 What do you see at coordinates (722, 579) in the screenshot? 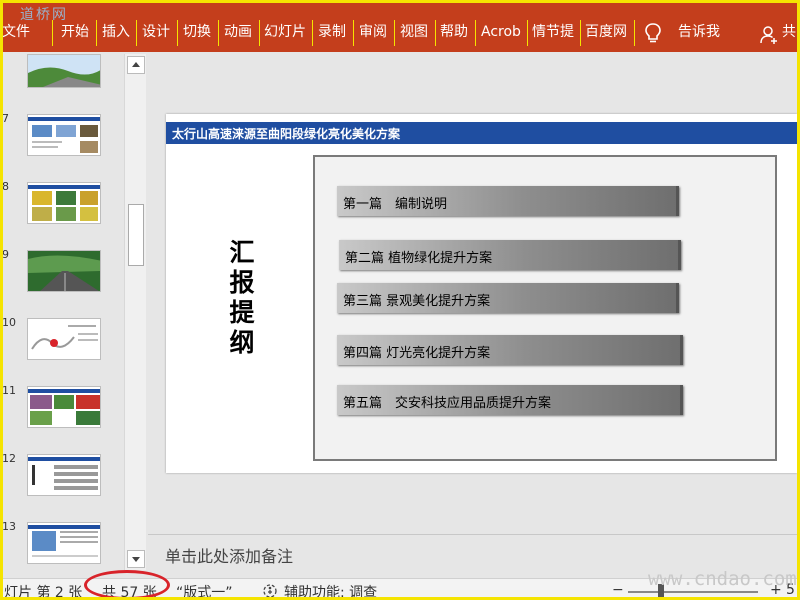
I see `watermark-url: www.cndao.com` at bounding box center [722, 579].